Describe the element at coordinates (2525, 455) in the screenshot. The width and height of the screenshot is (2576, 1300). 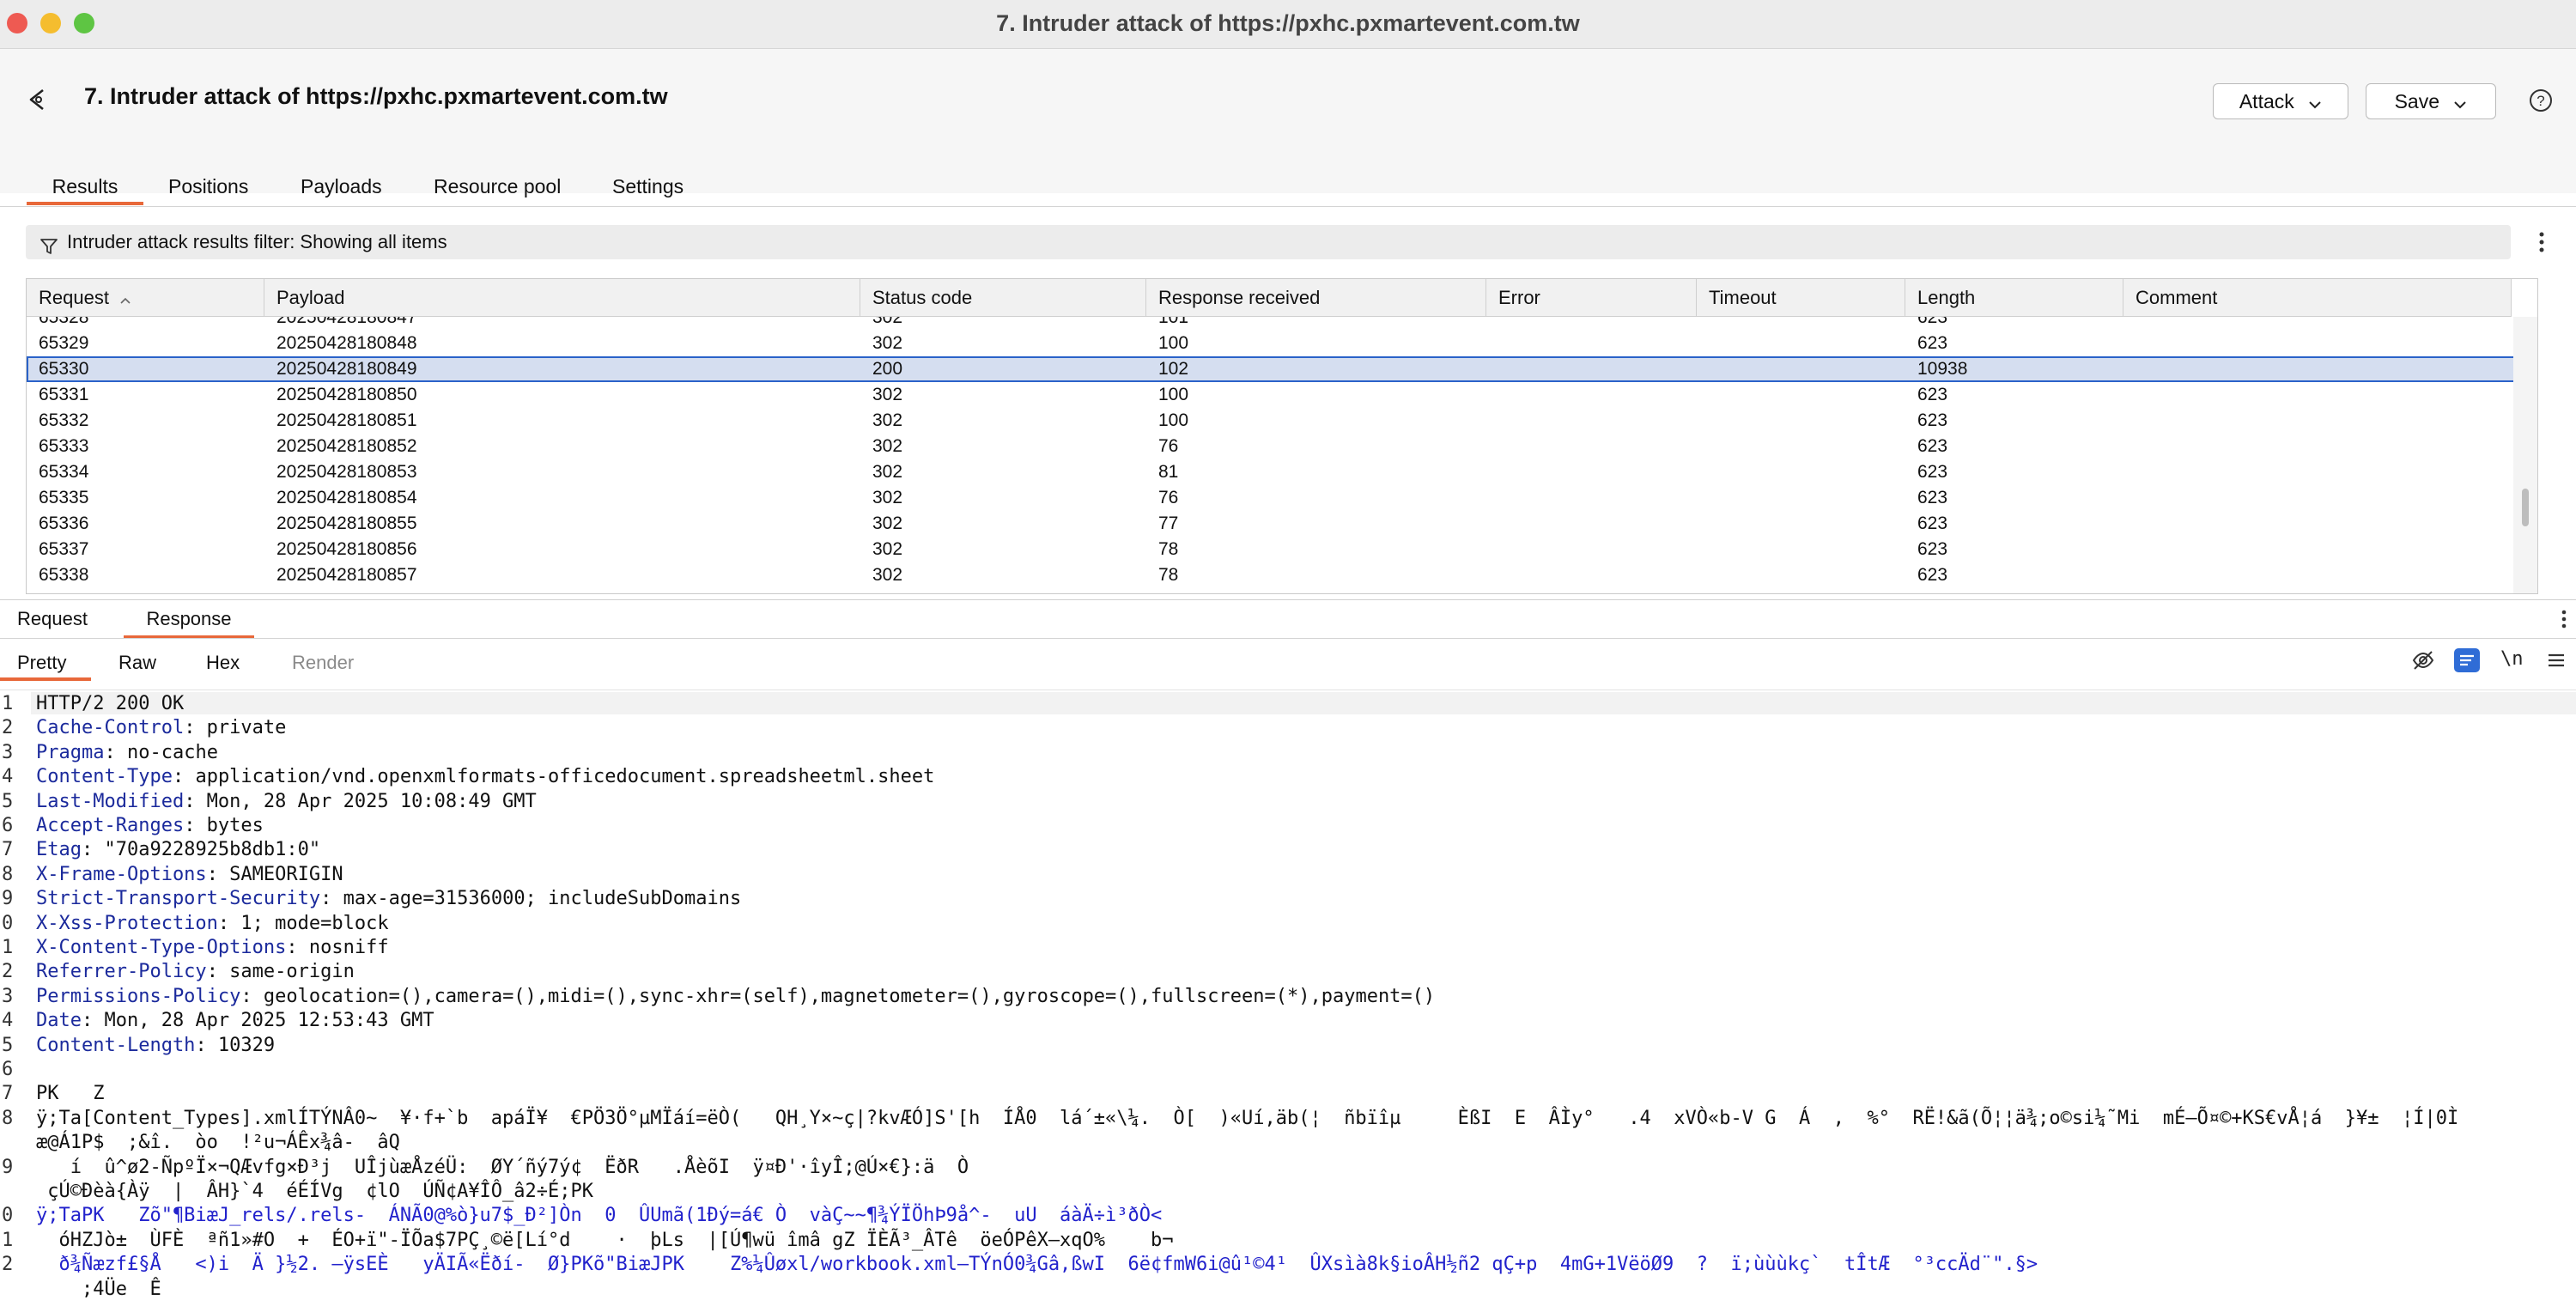
I see `table-scrollbar` at that location.